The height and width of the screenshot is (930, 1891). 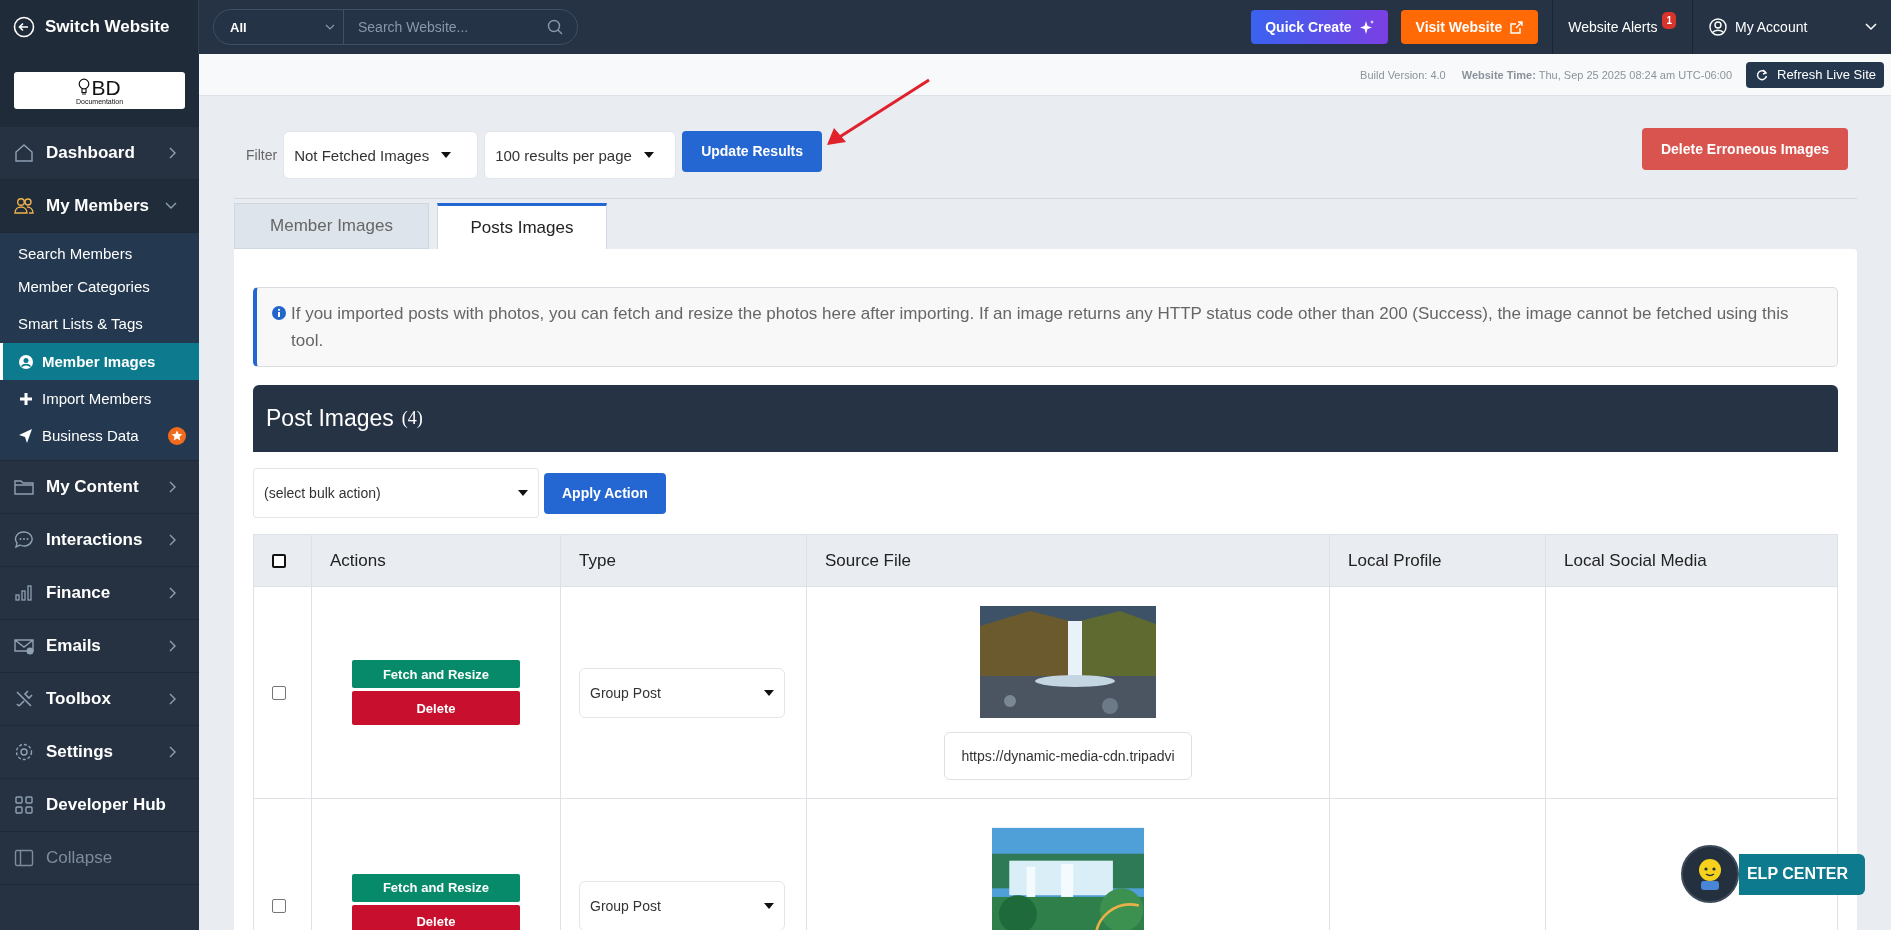 I want to click on people-icon, so click(x=24, y=206).